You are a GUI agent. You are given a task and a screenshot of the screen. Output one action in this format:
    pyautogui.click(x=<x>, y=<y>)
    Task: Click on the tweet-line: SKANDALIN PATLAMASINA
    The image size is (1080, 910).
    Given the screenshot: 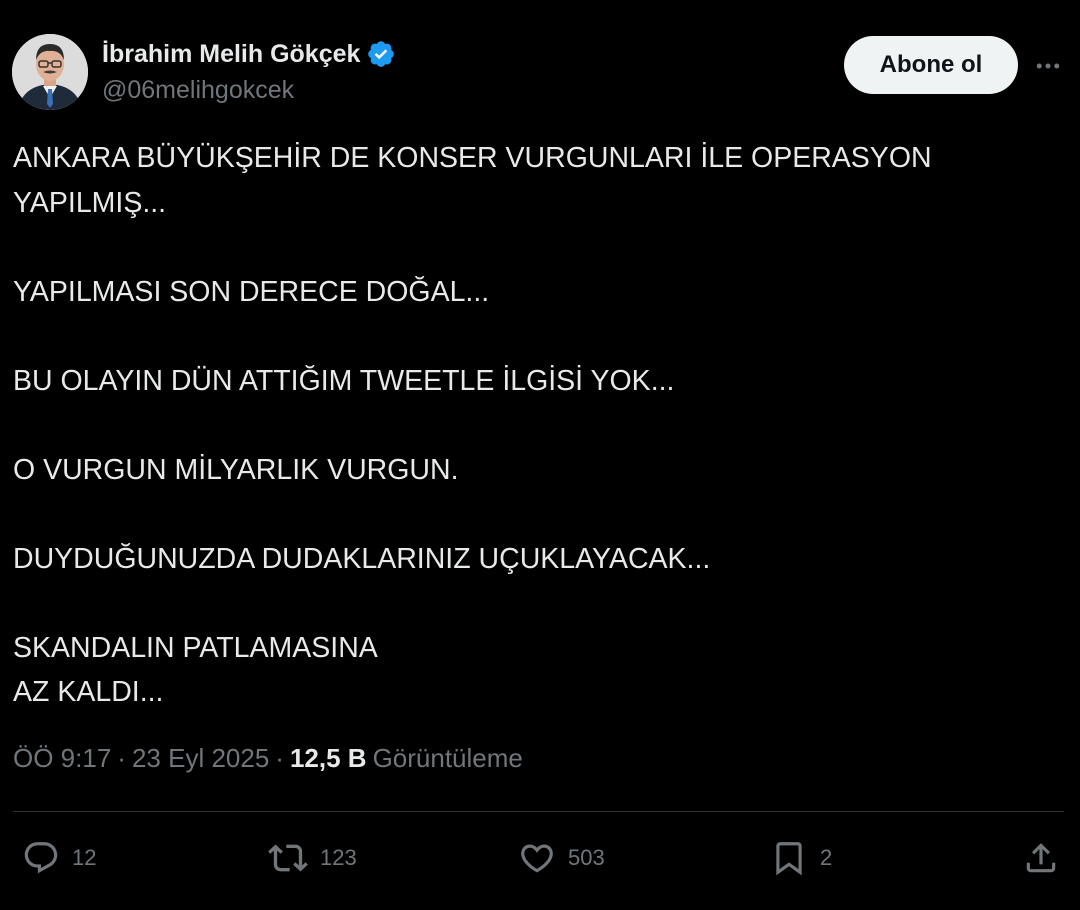 What is the action you would take?
    pyautogui.click(x=195, y=647)
    